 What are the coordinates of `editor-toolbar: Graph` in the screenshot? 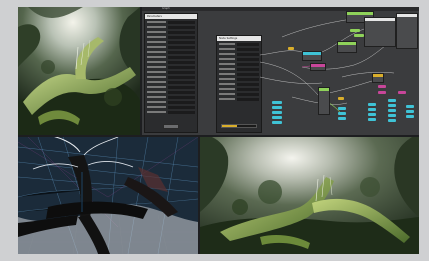 It's located at (280, 9).